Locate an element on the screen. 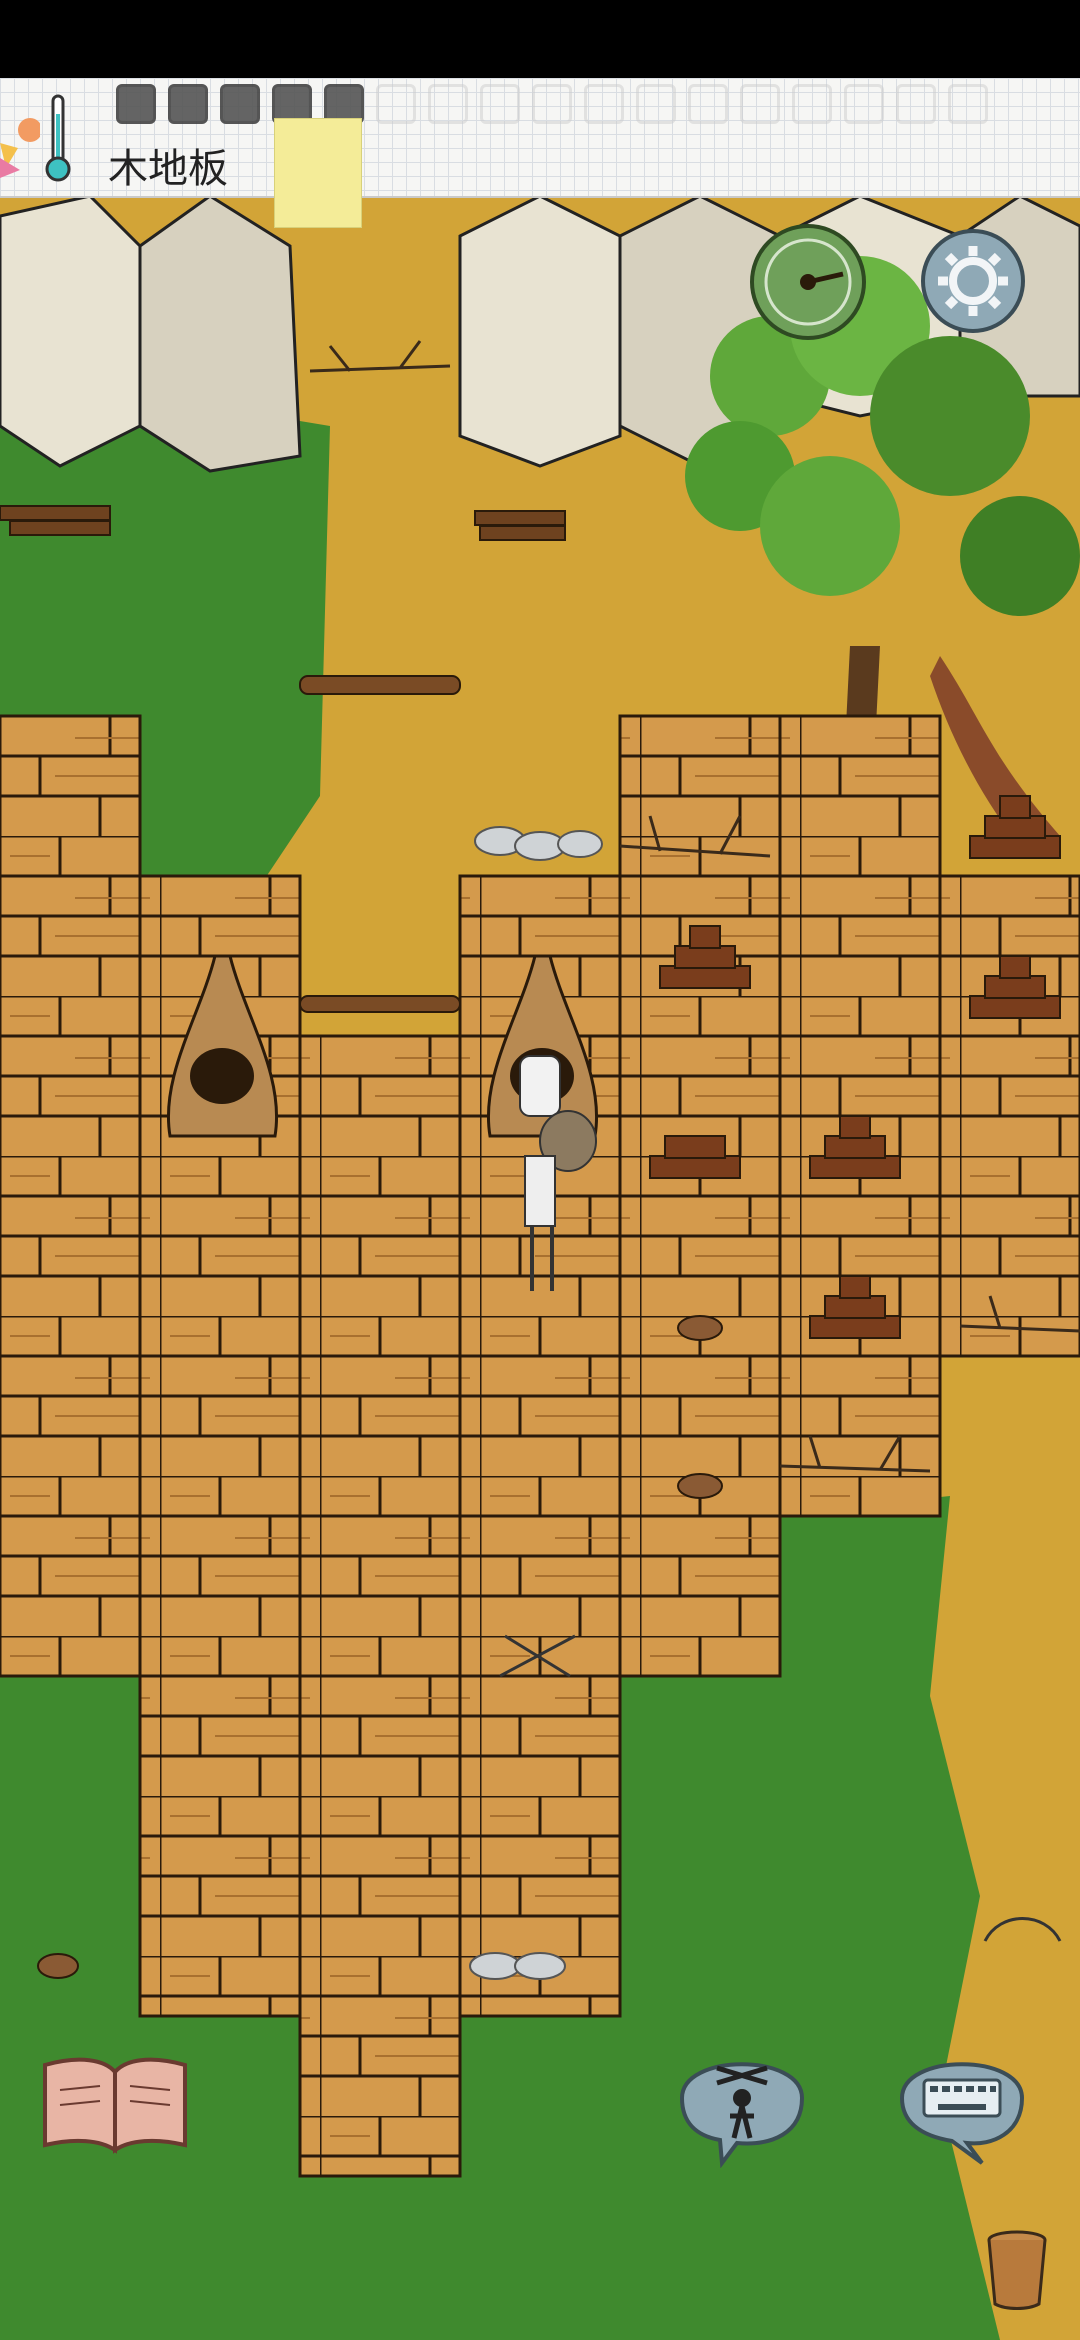 This screenshot has width=1080, height=2340. compass-button is located at coordinates (808, 282).